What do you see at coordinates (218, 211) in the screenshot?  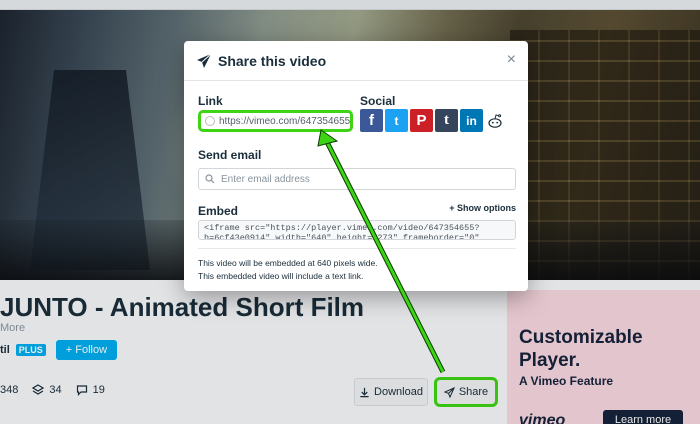 I see `embed-label: Embed` at bounding box center [218, 211].